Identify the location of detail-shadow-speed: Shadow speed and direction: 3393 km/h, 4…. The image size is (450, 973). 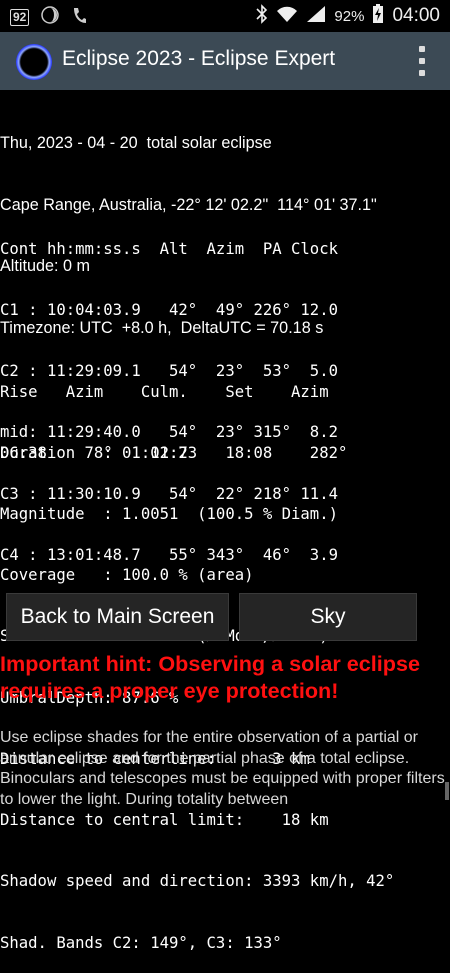
(197, 881).